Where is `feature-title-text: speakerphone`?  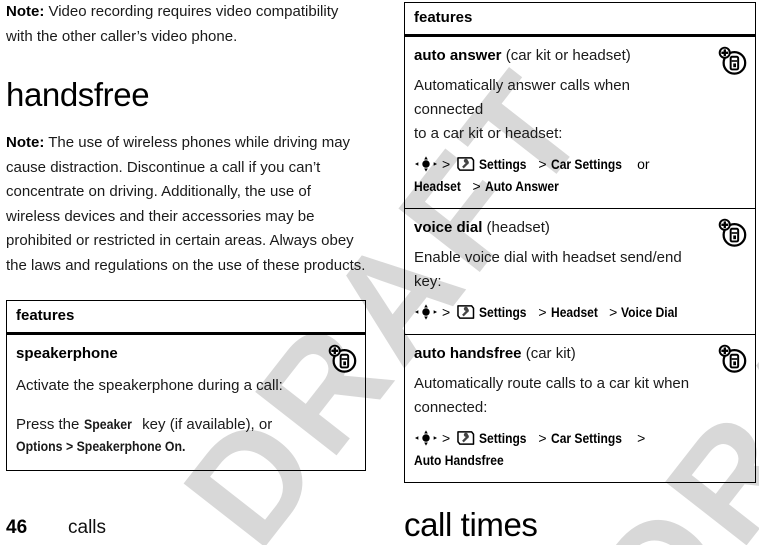
feature-title-text: speakerphone is located at coordinates (67, 353).